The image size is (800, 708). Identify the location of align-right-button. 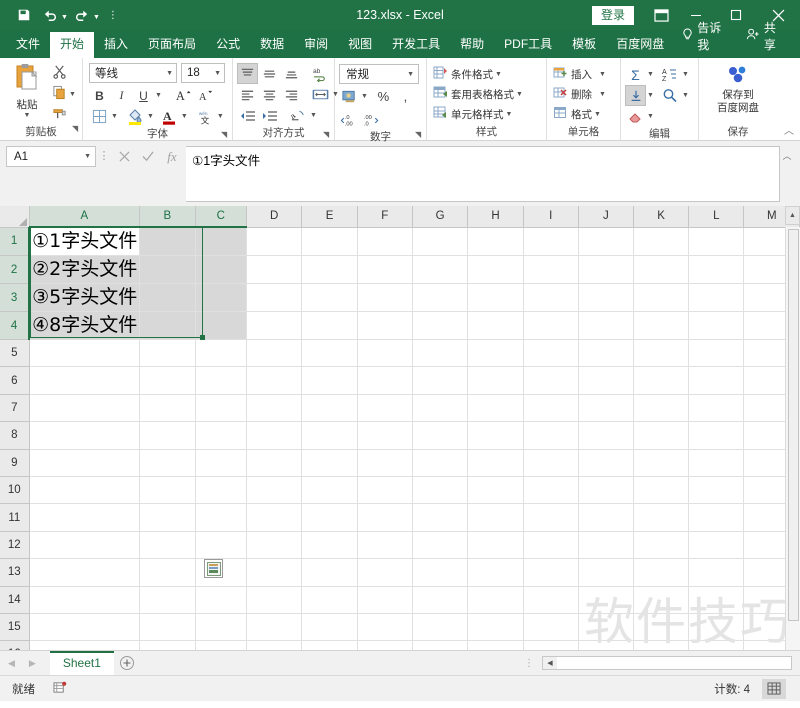
(291, 94).